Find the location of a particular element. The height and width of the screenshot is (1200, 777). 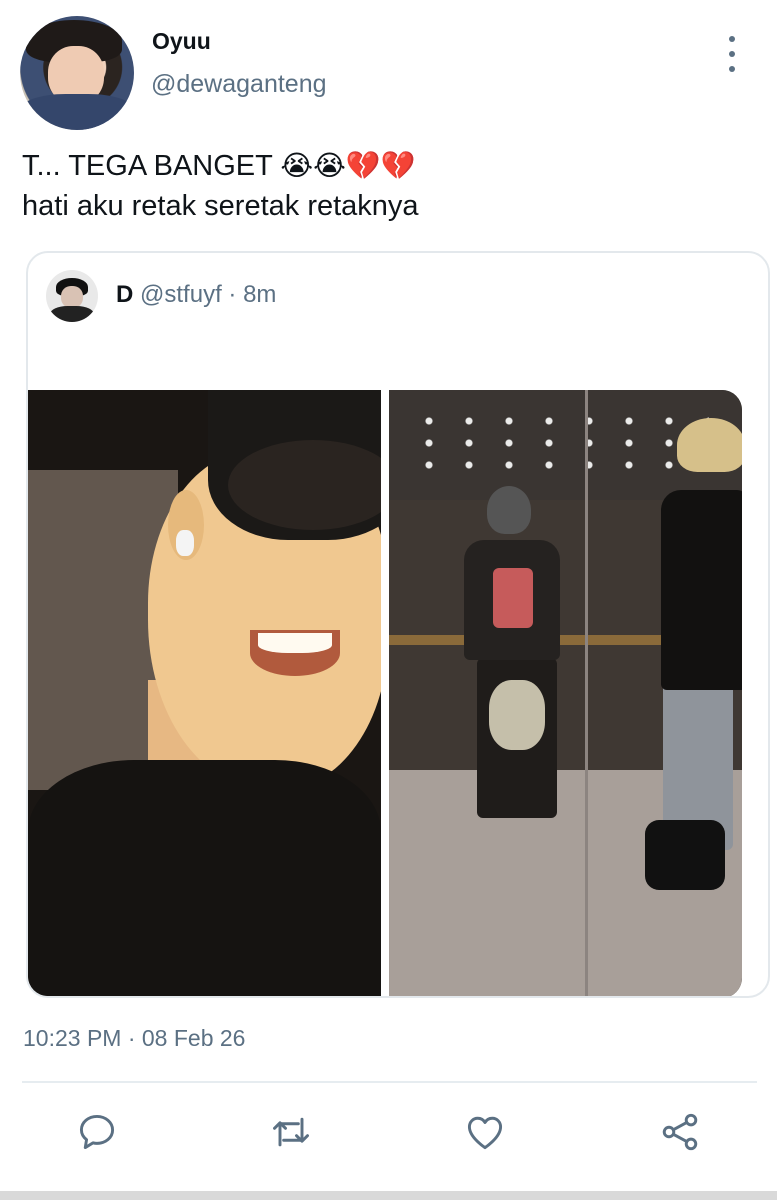

tweet-emojis: 😭😭💔💔 is located at coordinates (348, 165).